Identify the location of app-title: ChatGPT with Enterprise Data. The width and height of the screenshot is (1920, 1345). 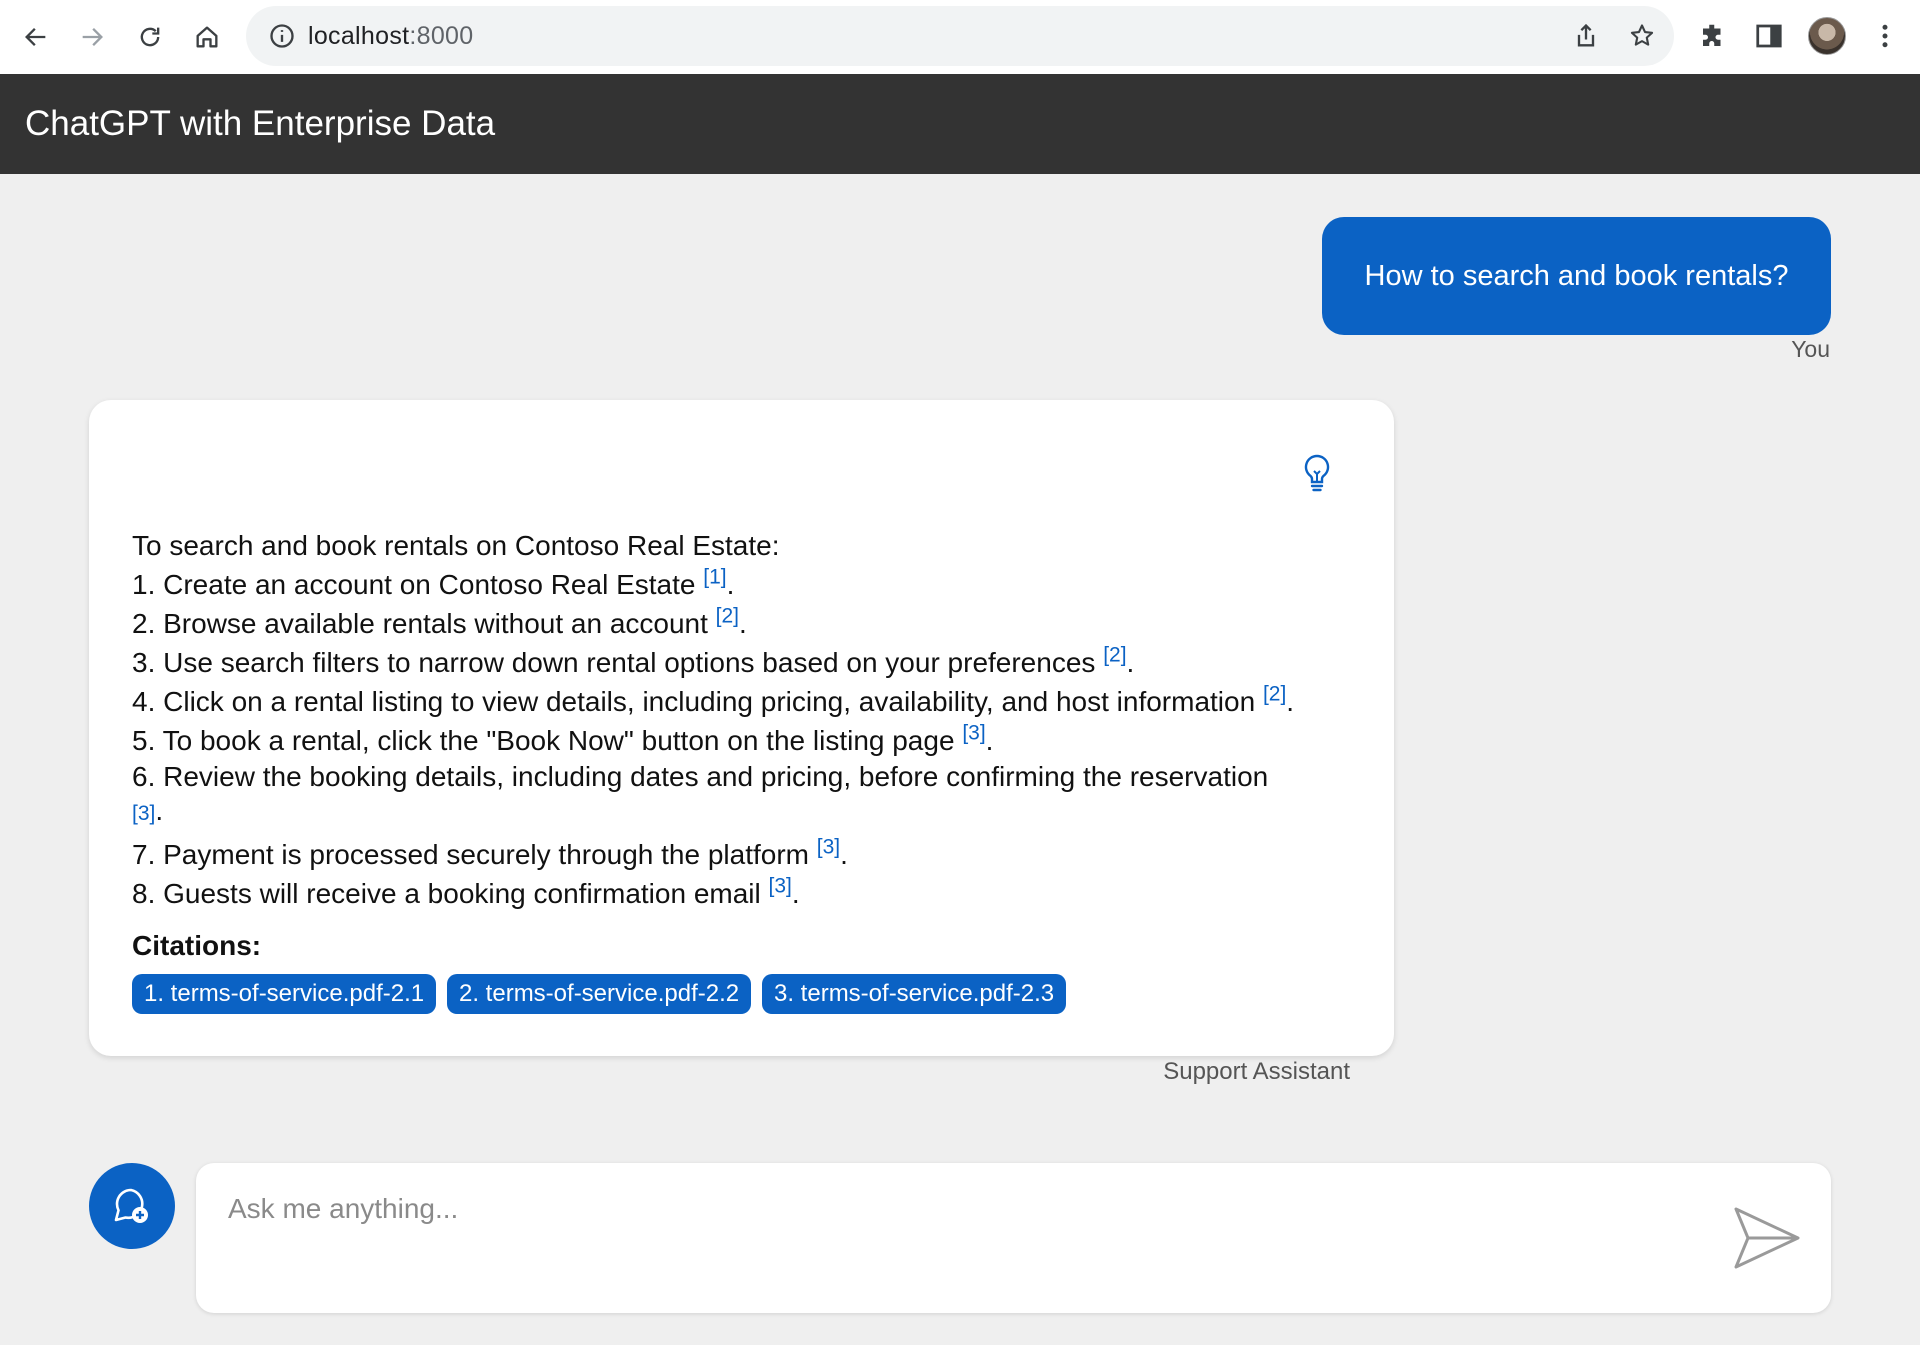
(260, 123).